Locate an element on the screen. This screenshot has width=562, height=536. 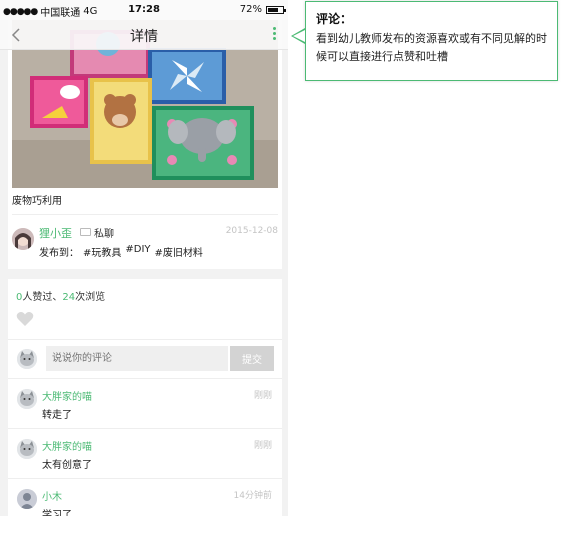
post-caption: 废物巧利用 is located at coordinates (37, 201).